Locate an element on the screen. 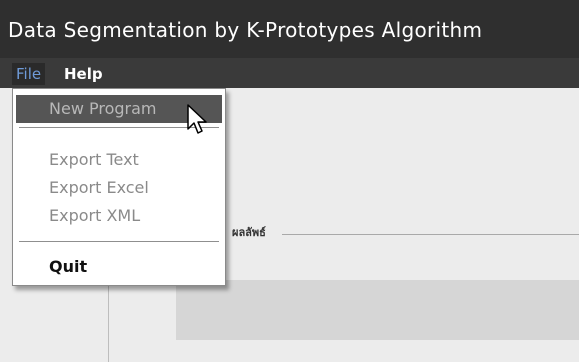  group-divider is located at coordinates (430, 234).